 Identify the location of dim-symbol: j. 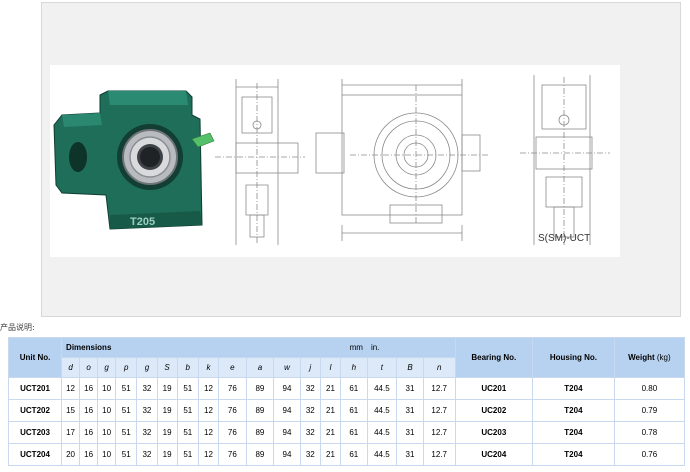
(310, 367).